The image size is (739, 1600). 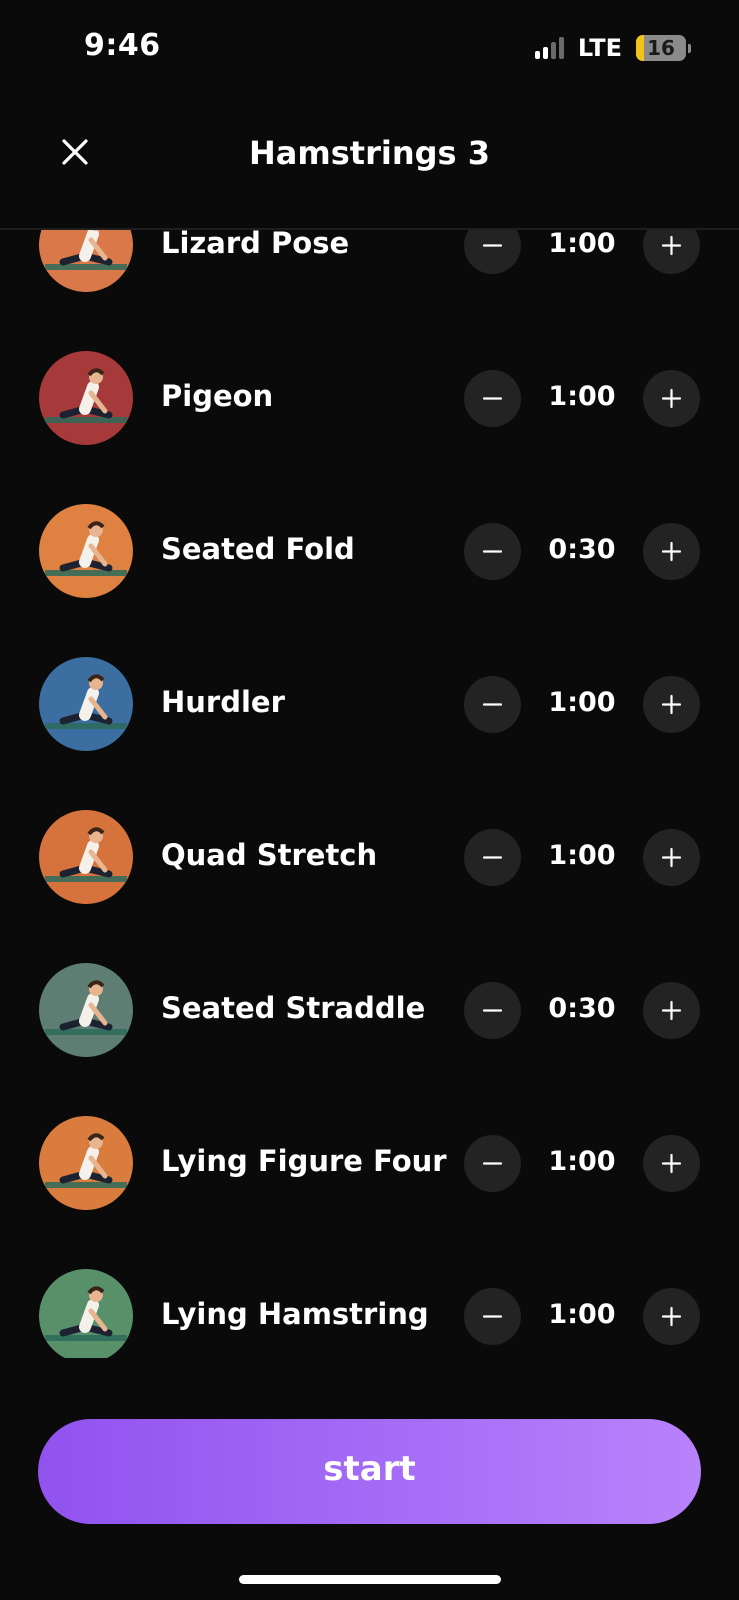 I want to click on battery-icon: 16, so click(x=661, y=48).